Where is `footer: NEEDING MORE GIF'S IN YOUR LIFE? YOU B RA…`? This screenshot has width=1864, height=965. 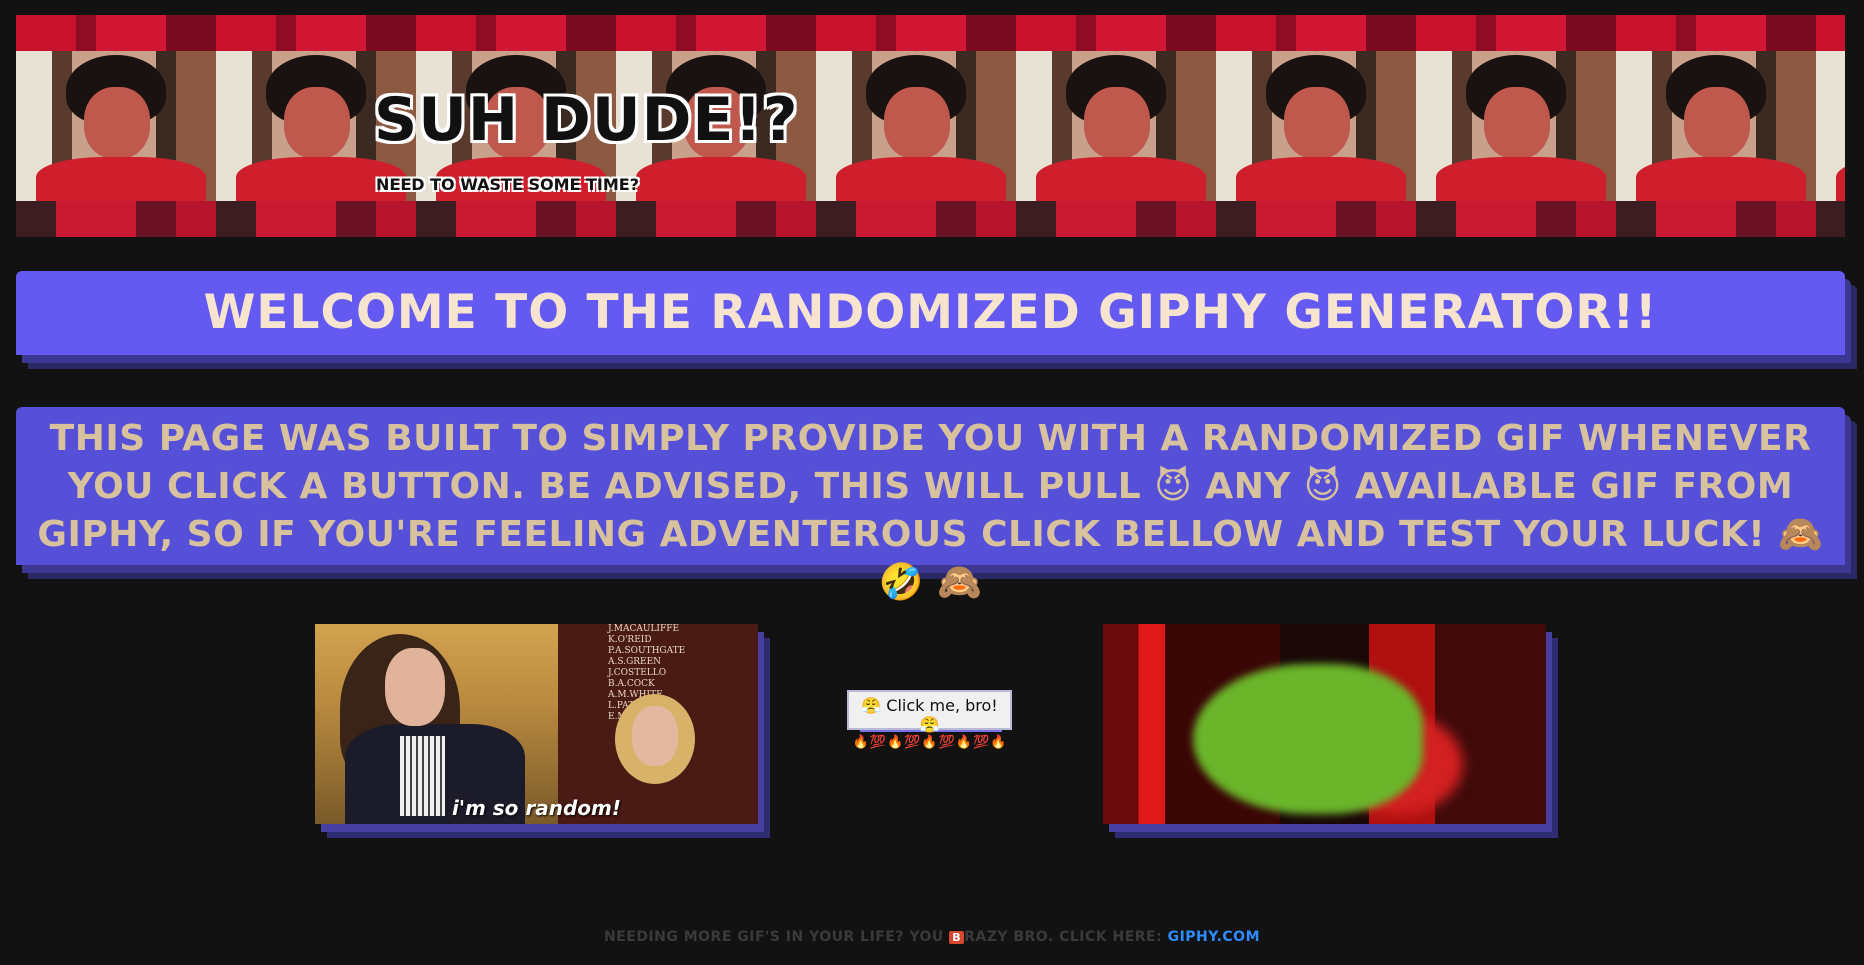 footer: NEEDING MORE GIF'S IN YOUR LIFE? YOU B RA… is located at coordinates (932, 937).